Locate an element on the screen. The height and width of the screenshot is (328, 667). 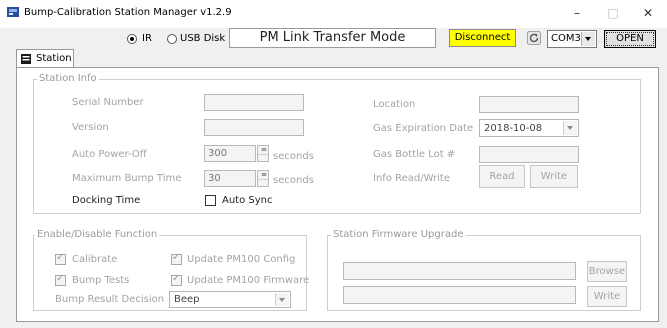
firmware-progress-field is located at coordinates (459, 295).